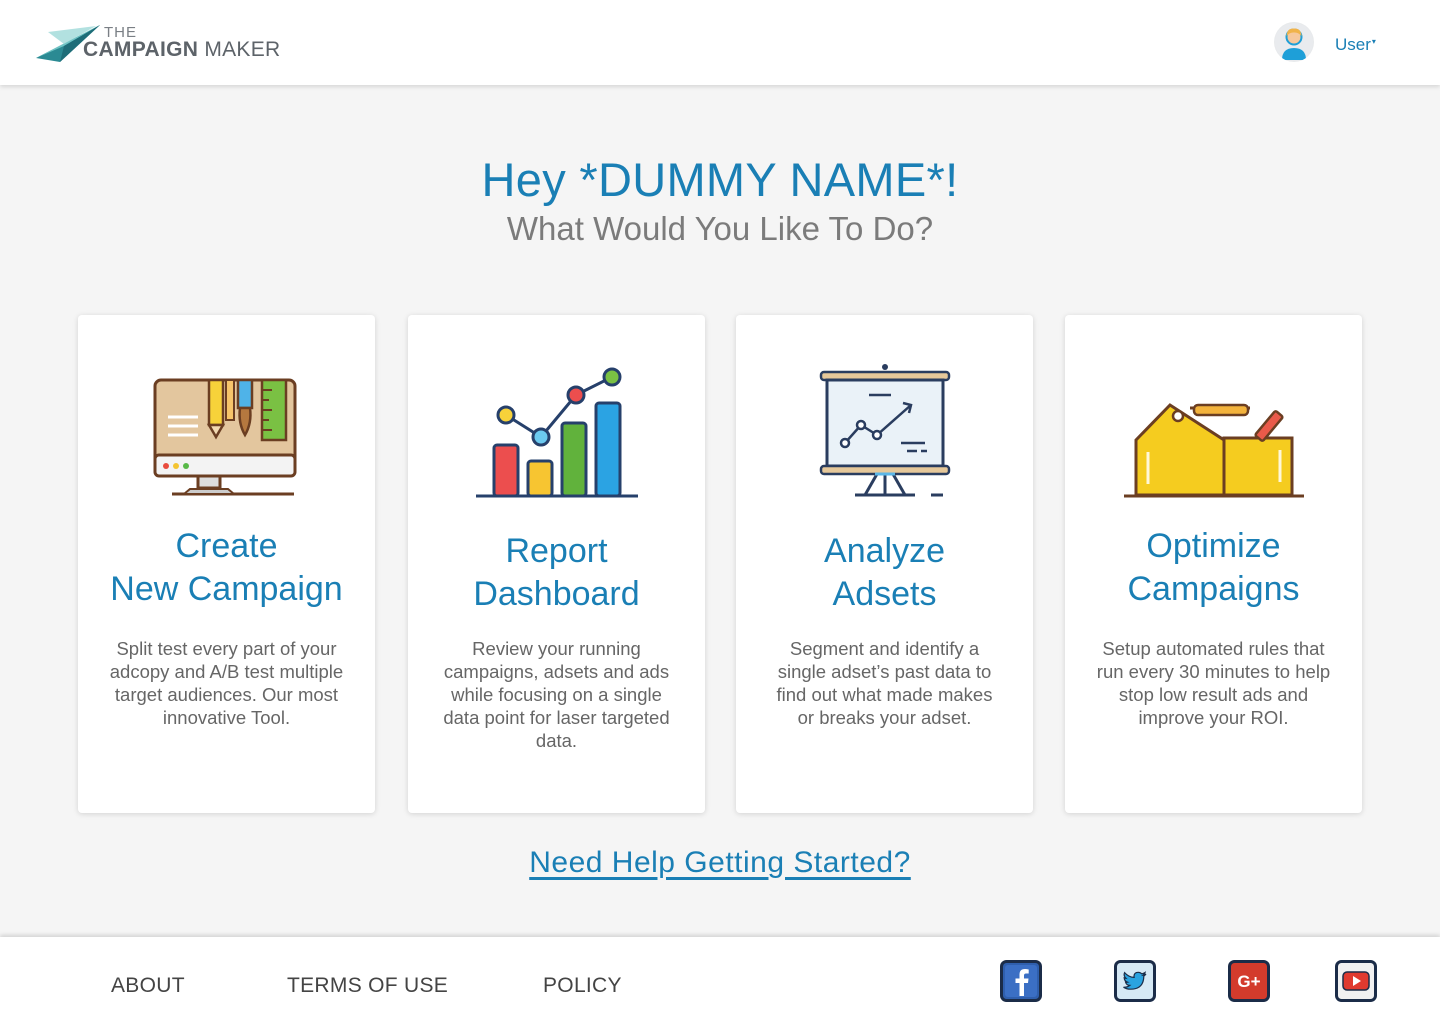  What do you see at coordinates (1213, 546) in the screenshot?
I see `card-title-line1: Optimize` at bounding box center [1213, 546].